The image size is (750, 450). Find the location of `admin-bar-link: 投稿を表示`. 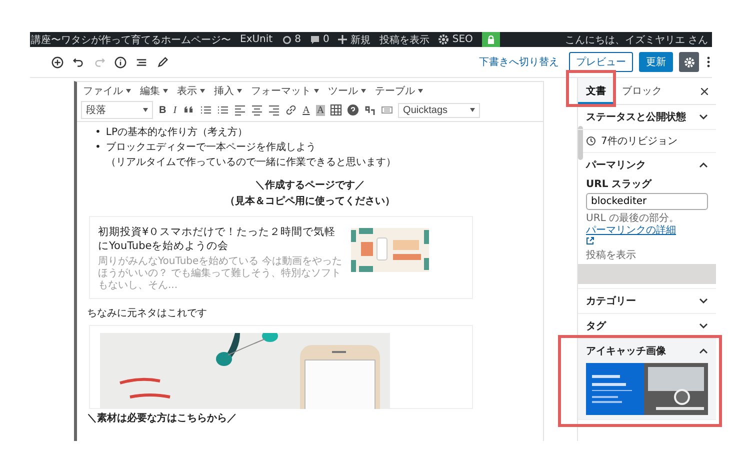

admin-bar-link: 投稿を表示 is located at coordinates (404, 39).